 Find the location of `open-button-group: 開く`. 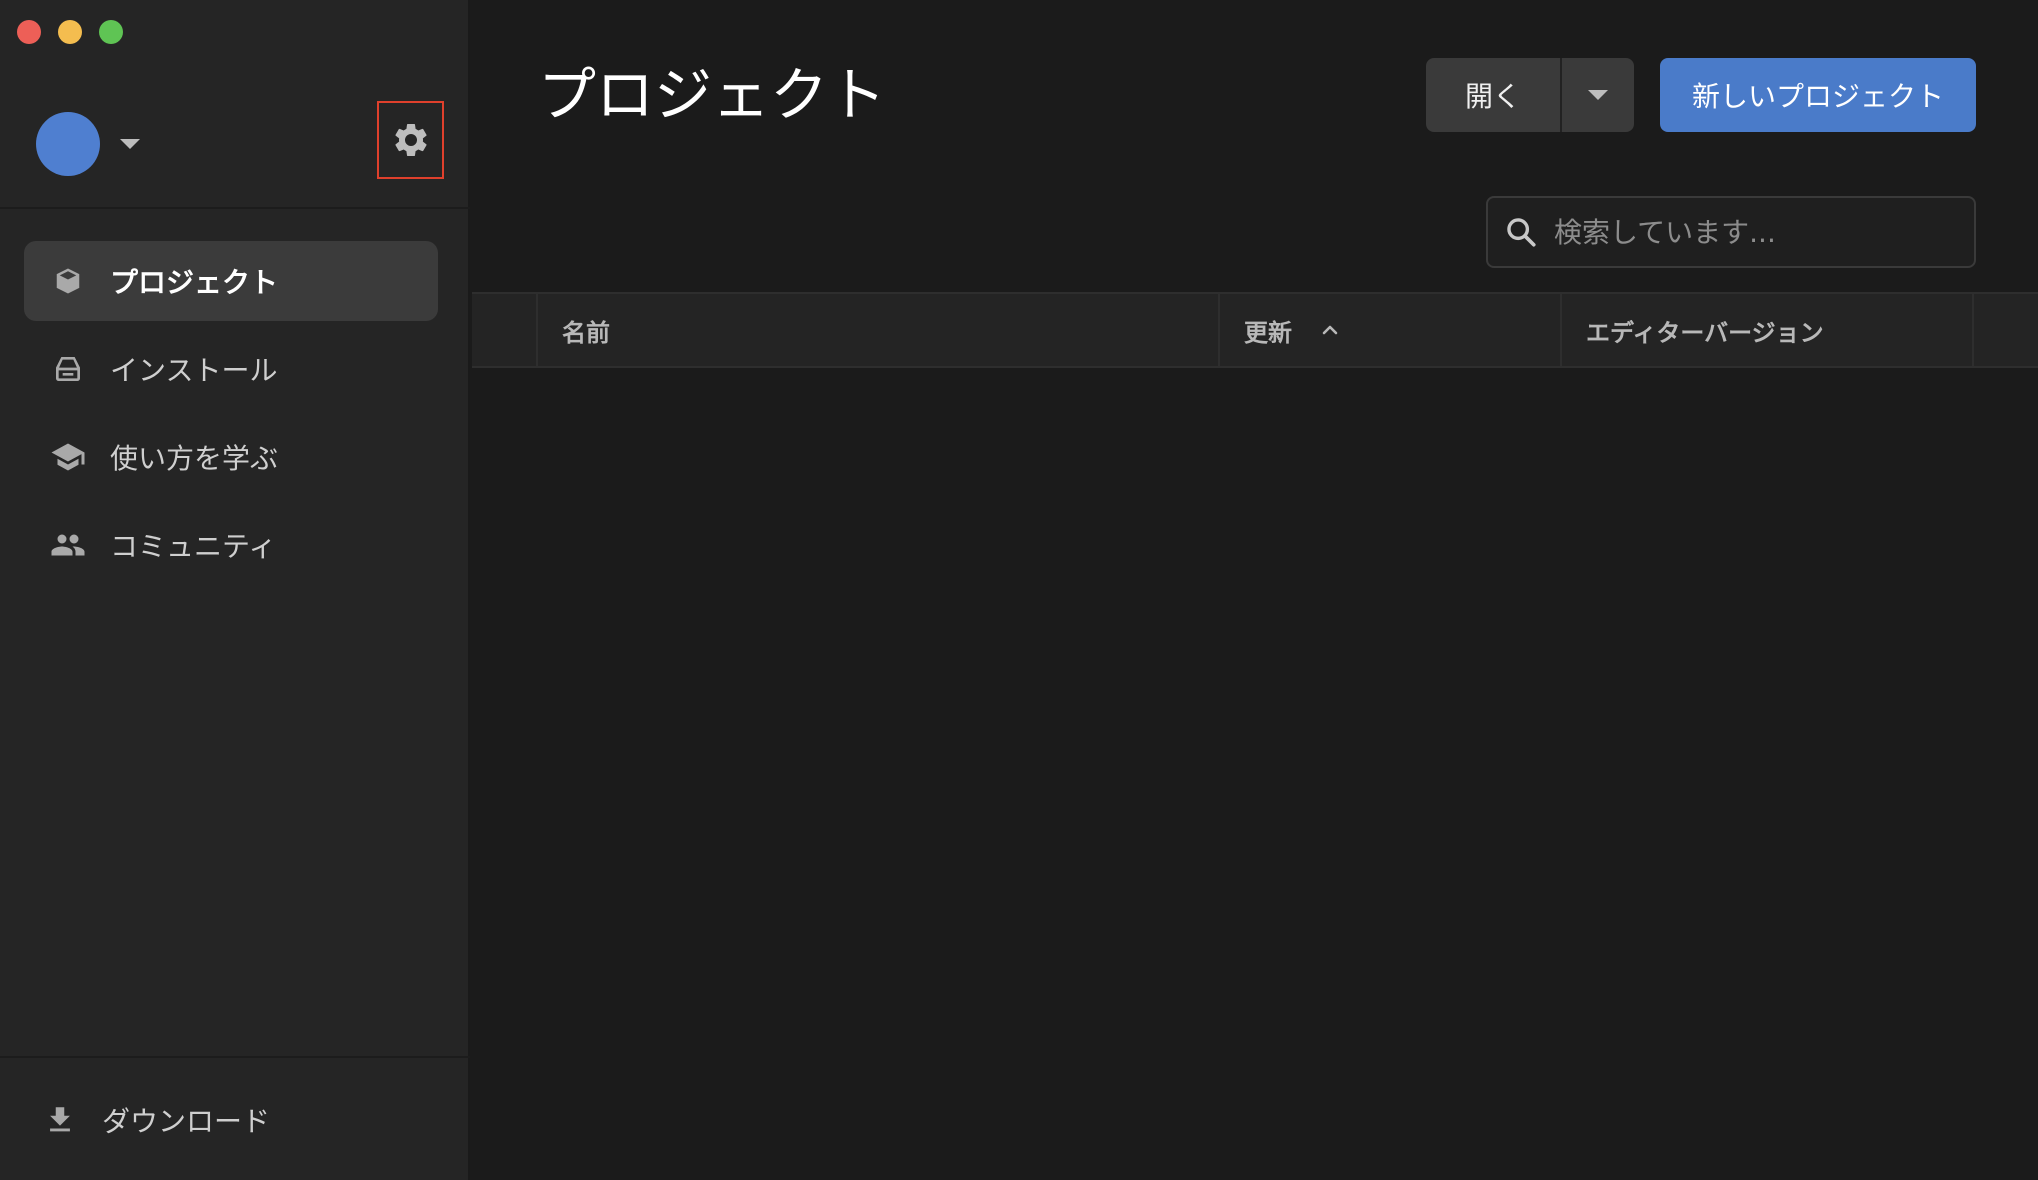

open-button-group: 開く is located at coordinates (1530, 95).